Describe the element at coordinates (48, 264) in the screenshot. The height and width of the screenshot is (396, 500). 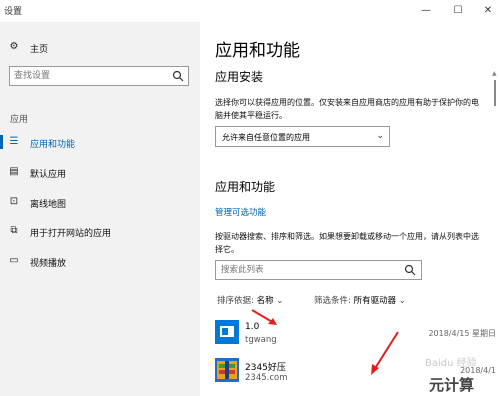
I see `sidebar-item-label: 视频播放` at that location.